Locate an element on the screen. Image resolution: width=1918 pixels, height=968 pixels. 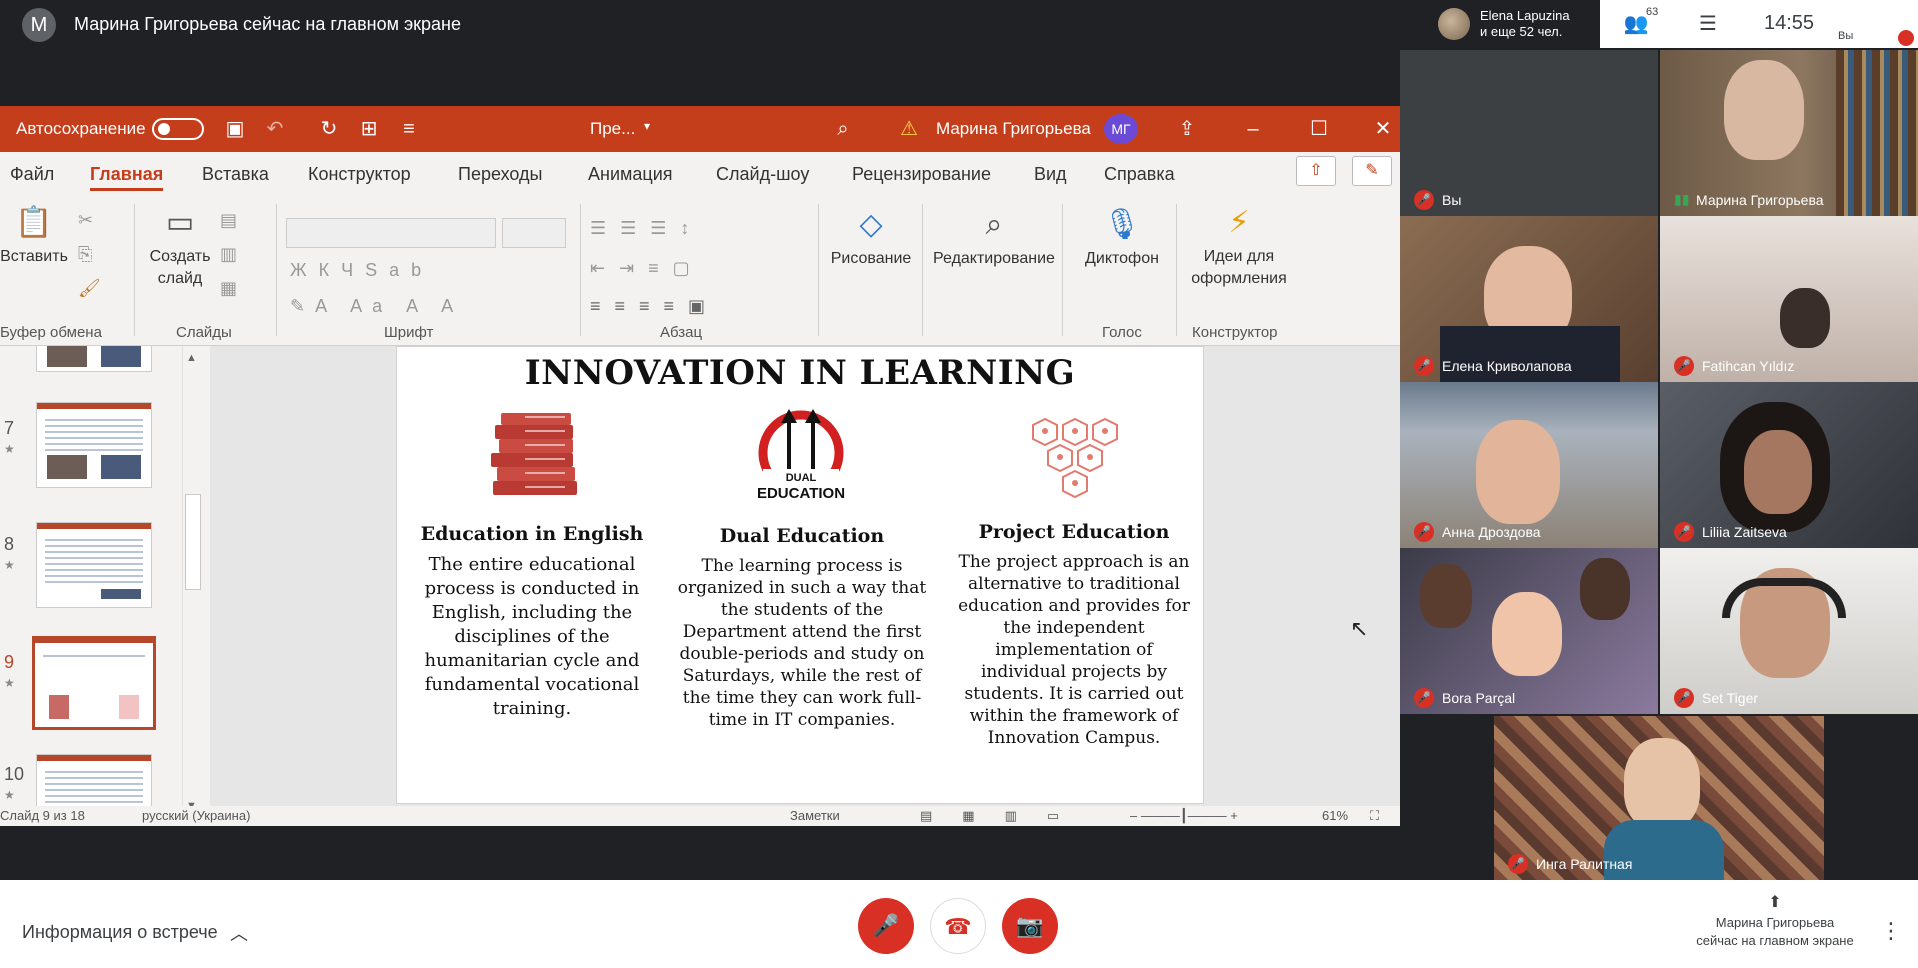
maximize-icon: ☐ is located at coordinates (1319, 129).